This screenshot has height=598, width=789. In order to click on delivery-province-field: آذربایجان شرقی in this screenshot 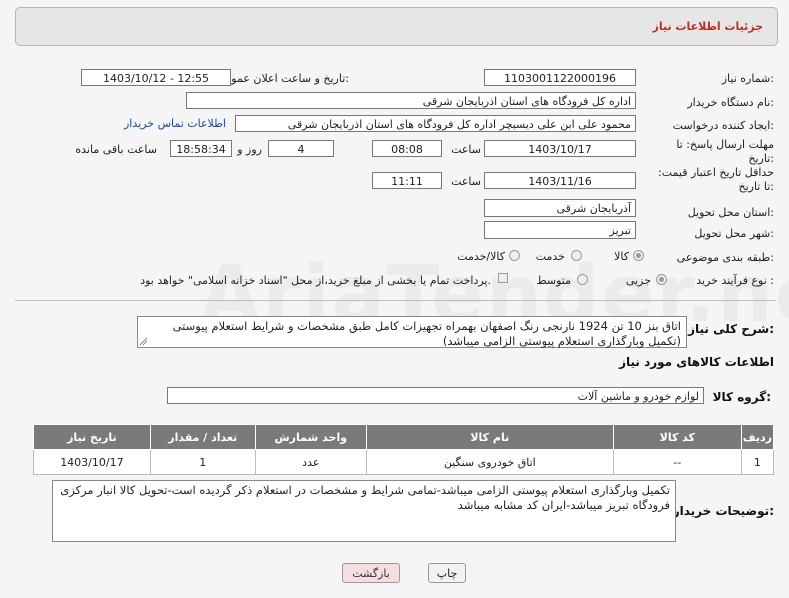, I will do `click(560, 208)`.